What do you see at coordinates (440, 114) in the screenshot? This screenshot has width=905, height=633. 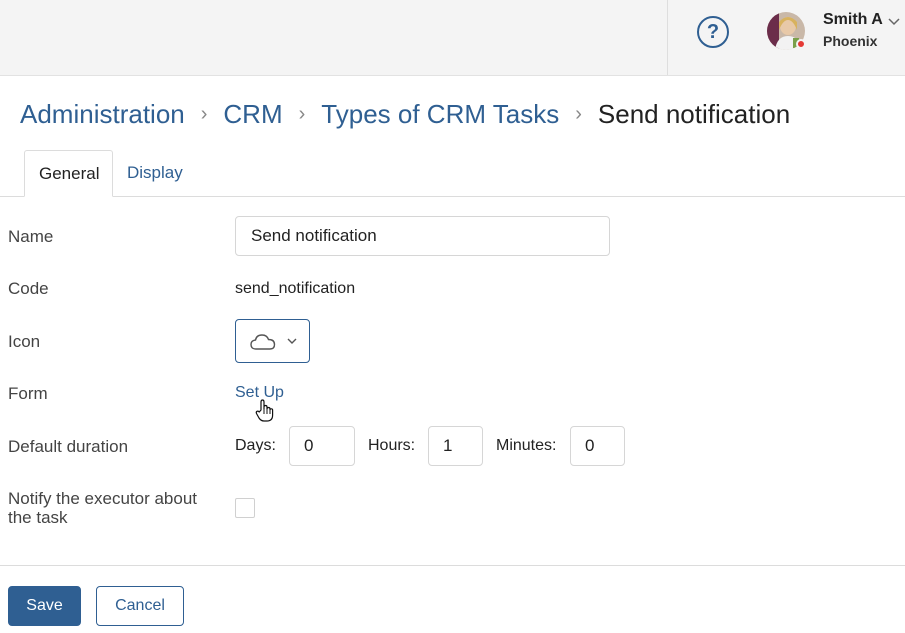 I see `breadcrumb-types-of-crm-tasks: Types of CRM Tasks` at bounding box center [440, 114].